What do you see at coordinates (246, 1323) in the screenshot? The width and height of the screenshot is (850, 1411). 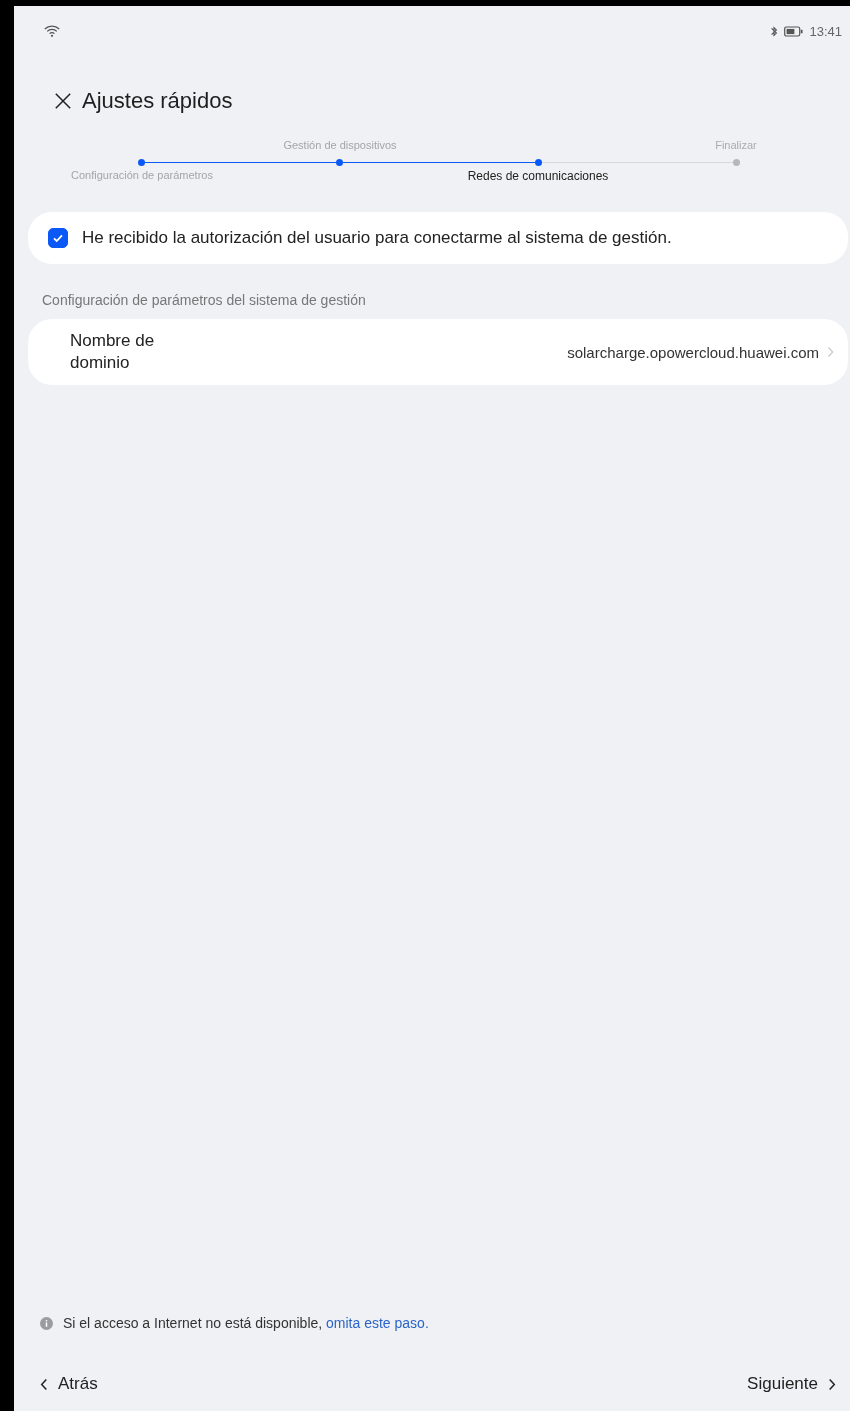 I see `notice-text: Si el acceso a Internet no está disponible, omita este paso.` at bounding box center [246, 1323].